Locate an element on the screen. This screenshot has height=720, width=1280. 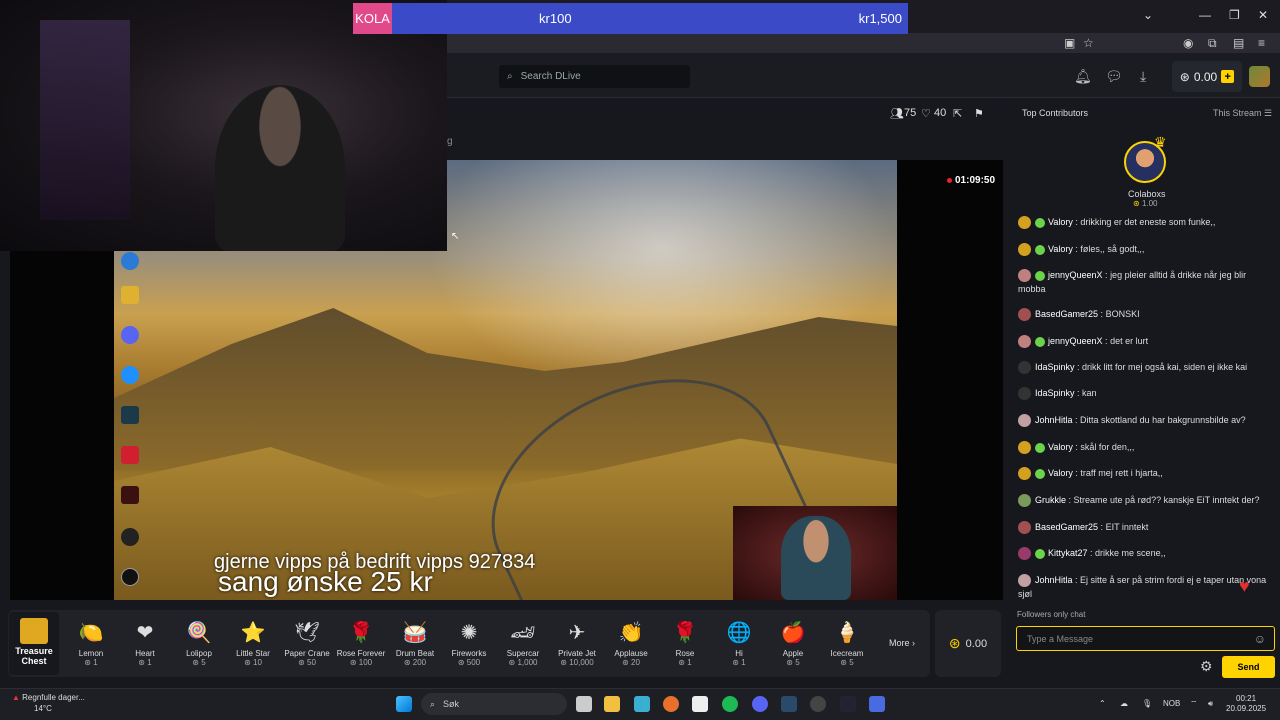
chat-input: Type a Message ☺ is located at coordinates (1145, 638).